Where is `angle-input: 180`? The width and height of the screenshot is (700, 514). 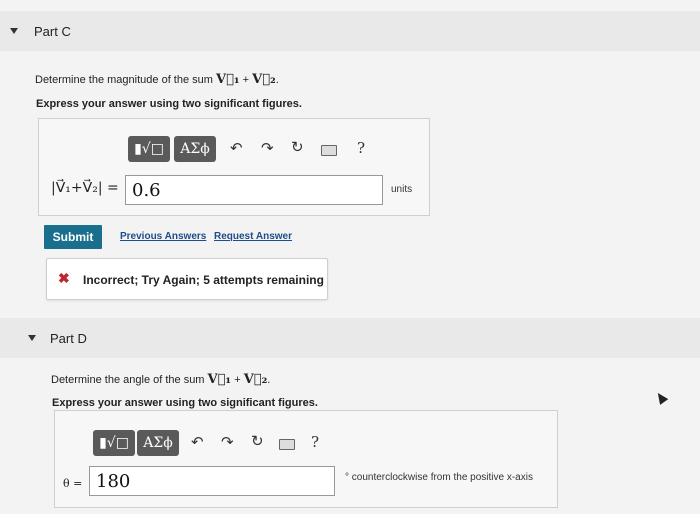
angle-input: 180 is located at coordinates (212, 481).